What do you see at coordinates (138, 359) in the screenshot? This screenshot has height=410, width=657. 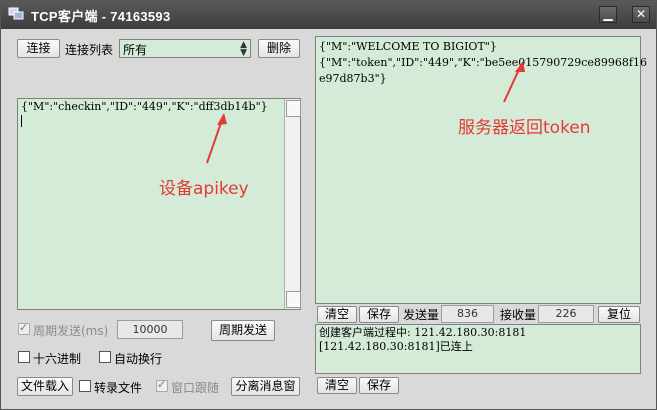 I see `auto-wrap-label: 自动换行` at bounding box center [138, 359].